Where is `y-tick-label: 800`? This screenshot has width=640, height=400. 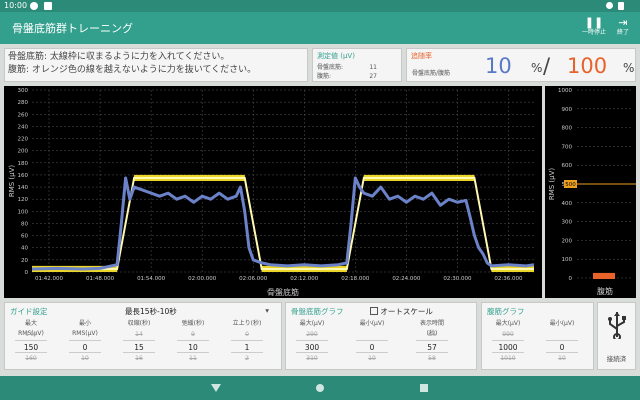
y-tick-label: 800 is located at coordinates (567, 129).